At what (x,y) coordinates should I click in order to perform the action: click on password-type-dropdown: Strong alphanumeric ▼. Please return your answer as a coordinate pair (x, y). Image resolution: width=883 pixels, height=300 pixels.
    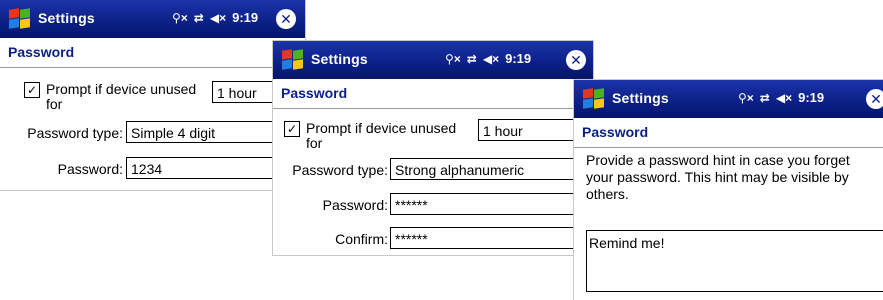
    Looking at the image, I should click on (489, 169).